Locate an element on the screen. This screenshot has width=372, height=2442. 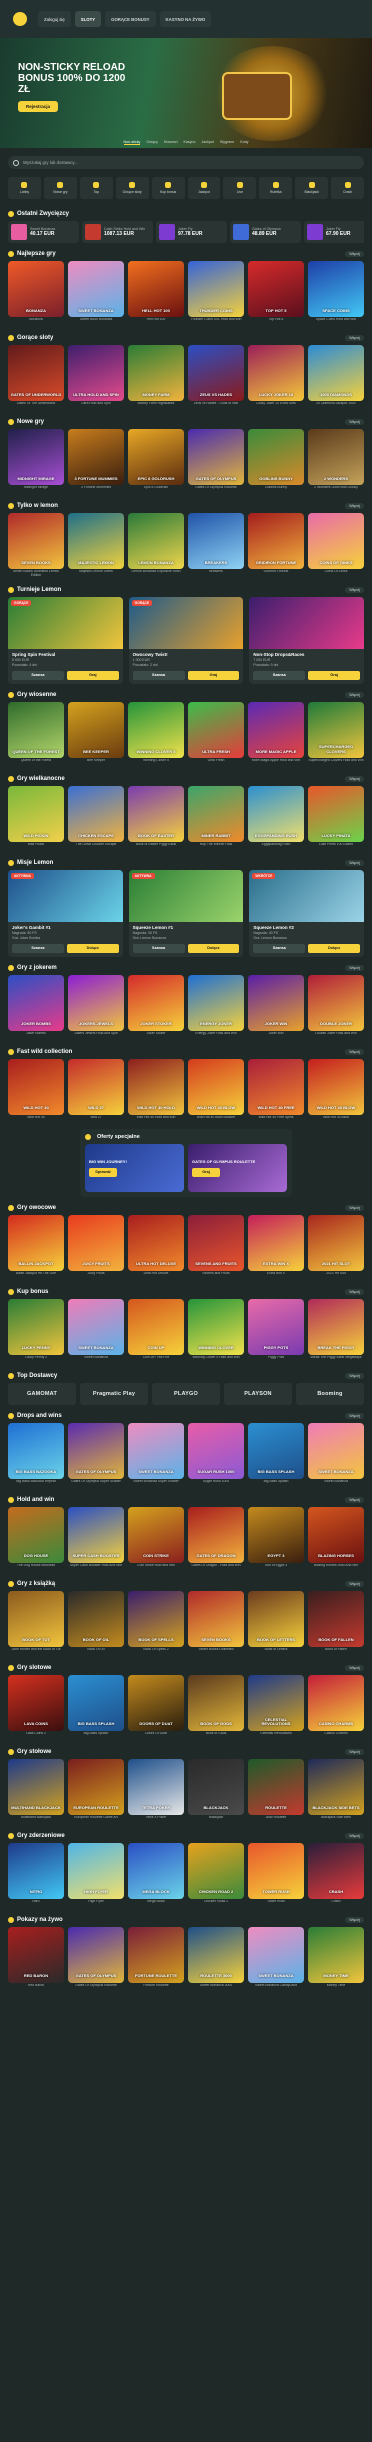
game-thumbnail: Blackjack is located at coordinates (216, 1786).